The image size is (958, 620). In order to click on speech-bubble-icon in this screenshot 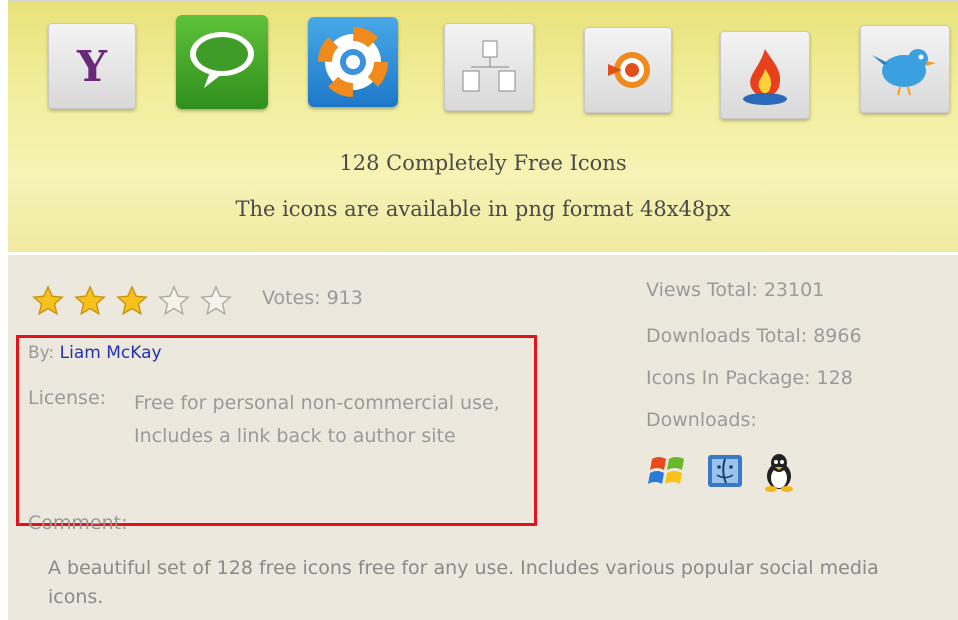, I will do `click(222, 62)`.